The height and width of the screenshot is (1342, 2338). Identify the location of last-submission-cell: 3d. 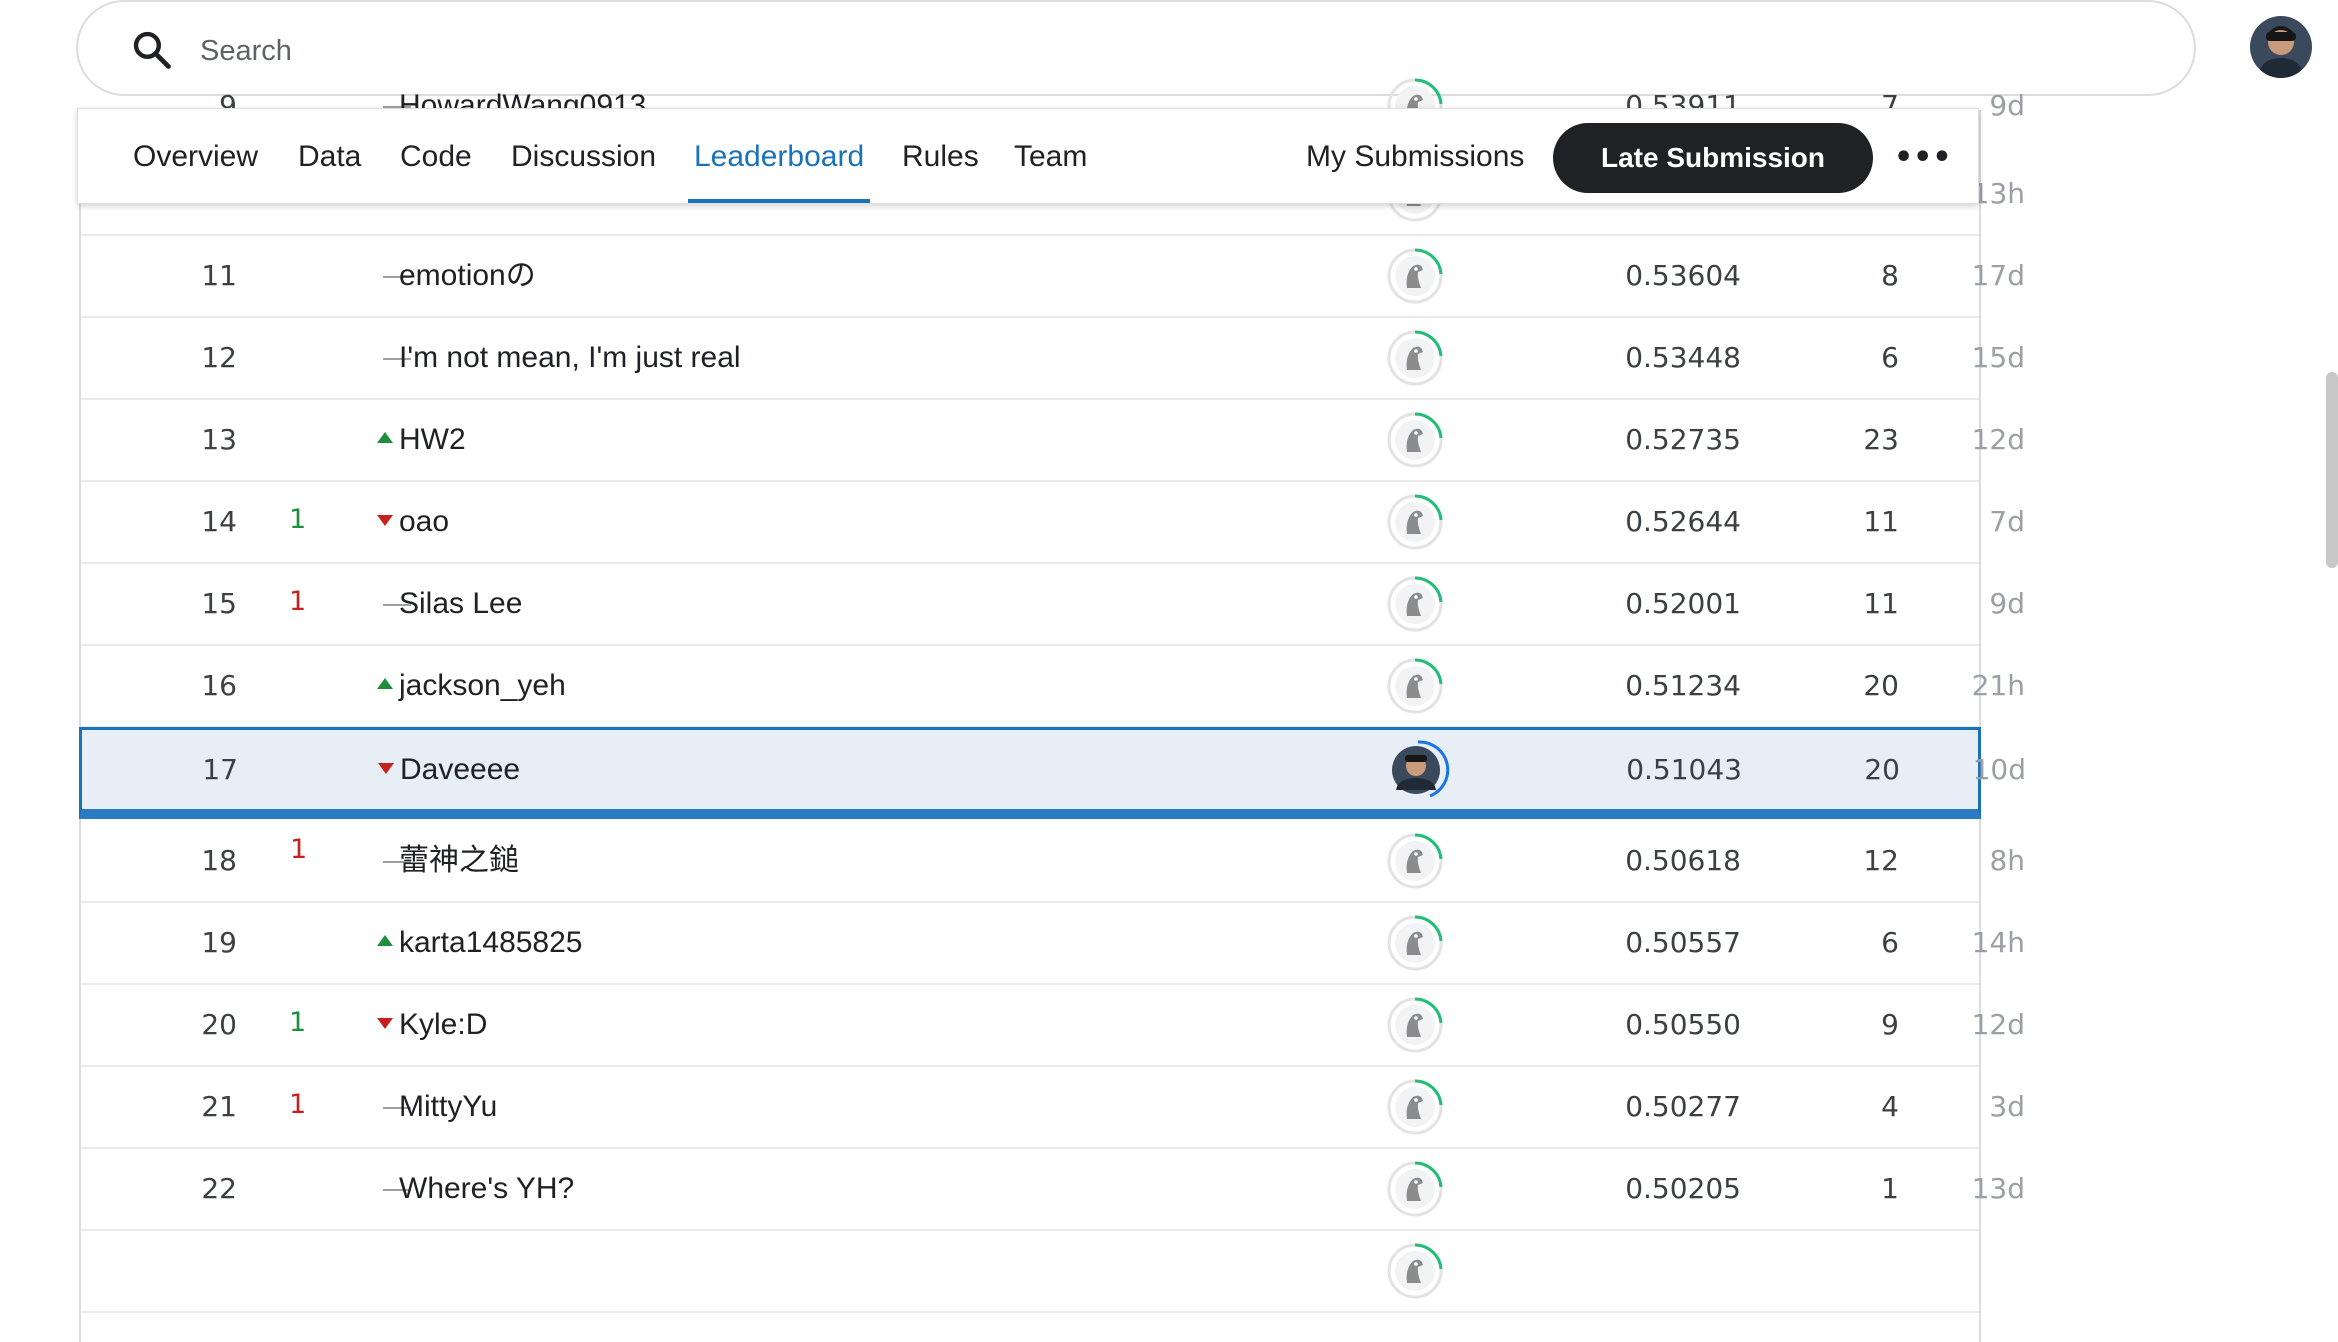
(2007, 1106).